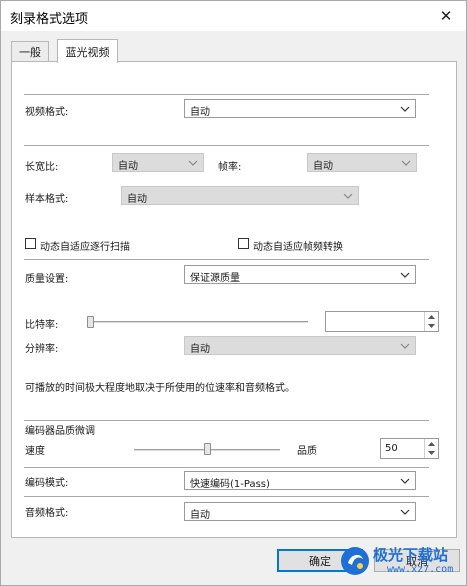  I want to click on quality-label: 质量设置:, so click(47, 279).